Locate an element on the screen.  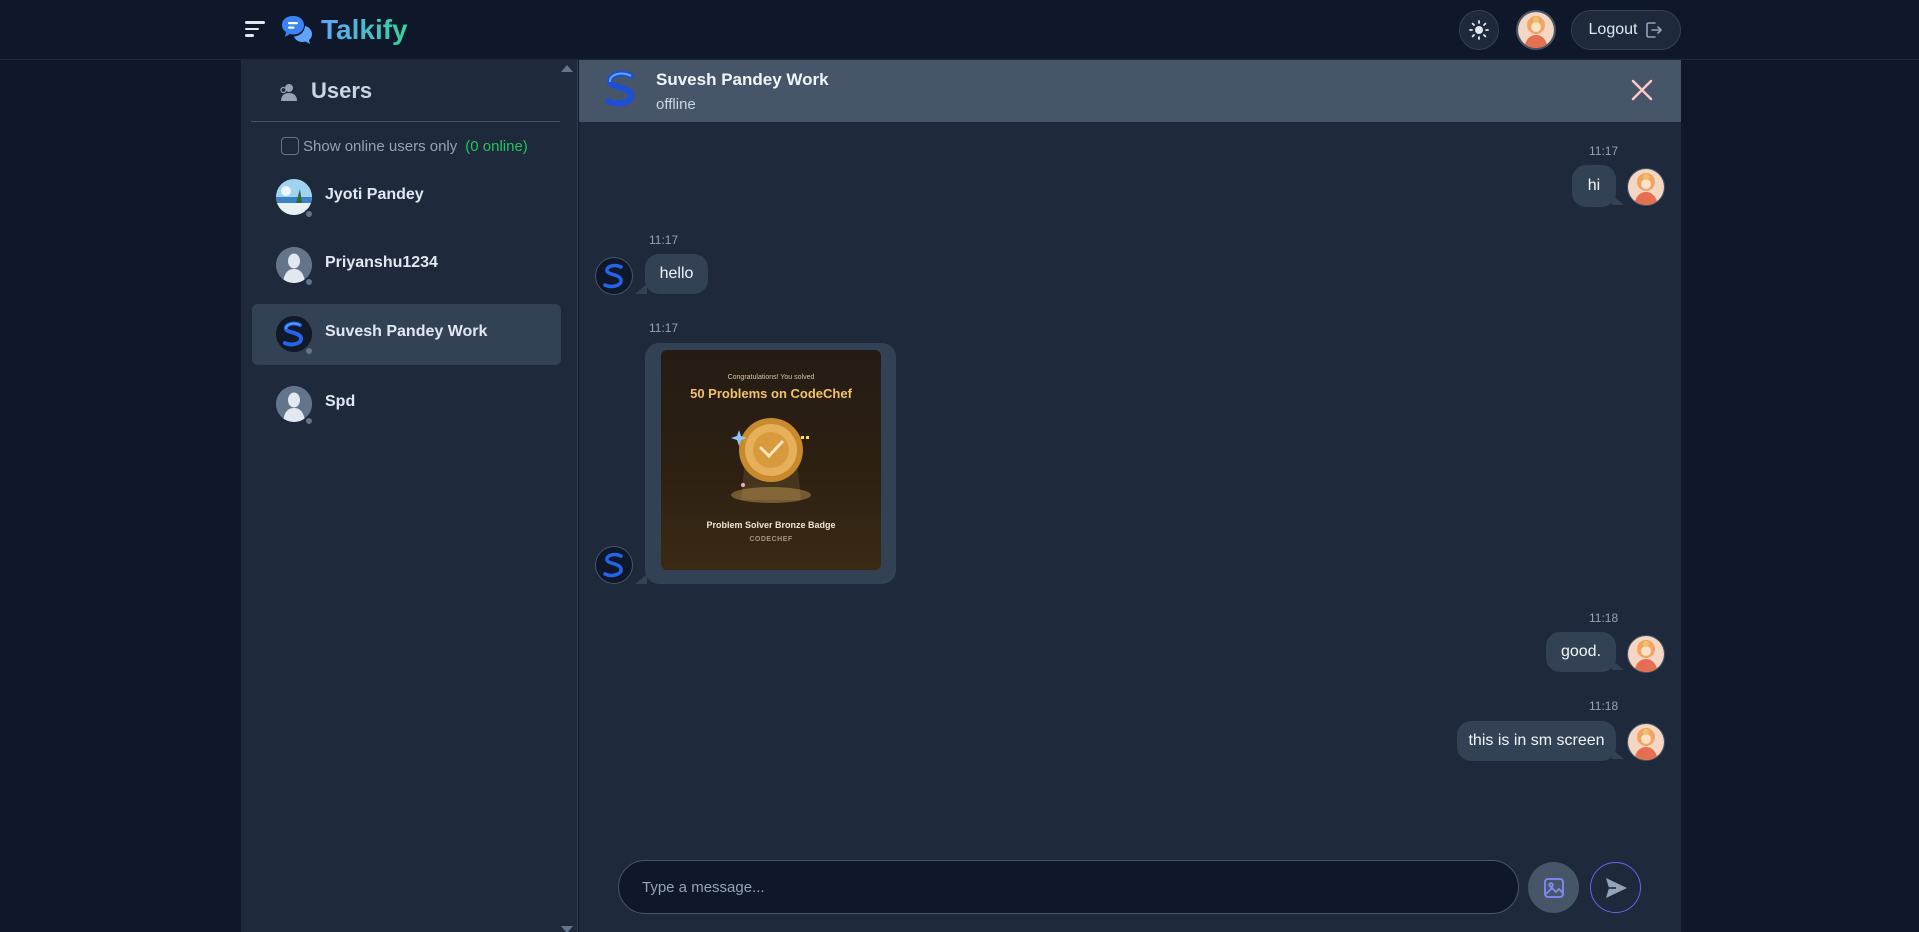
user-name: Suvesh Pandey Work is located at coordinates (406, 331).